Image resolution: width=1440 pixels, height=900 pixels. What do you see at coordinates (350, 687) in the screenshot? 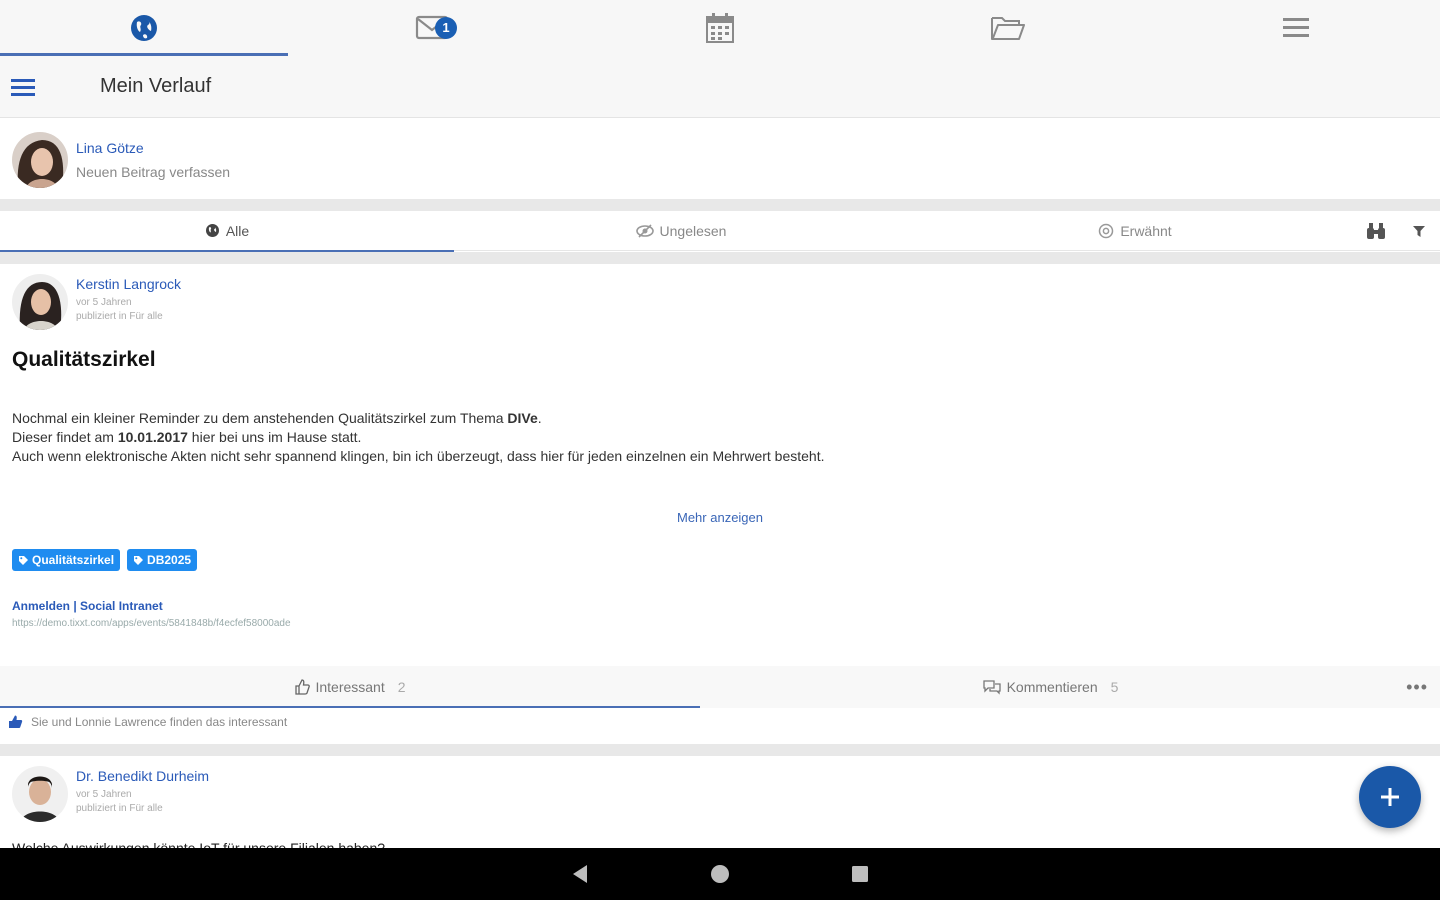
I see `interesting-button: Interessant 2` at bounding box center [350, 687].